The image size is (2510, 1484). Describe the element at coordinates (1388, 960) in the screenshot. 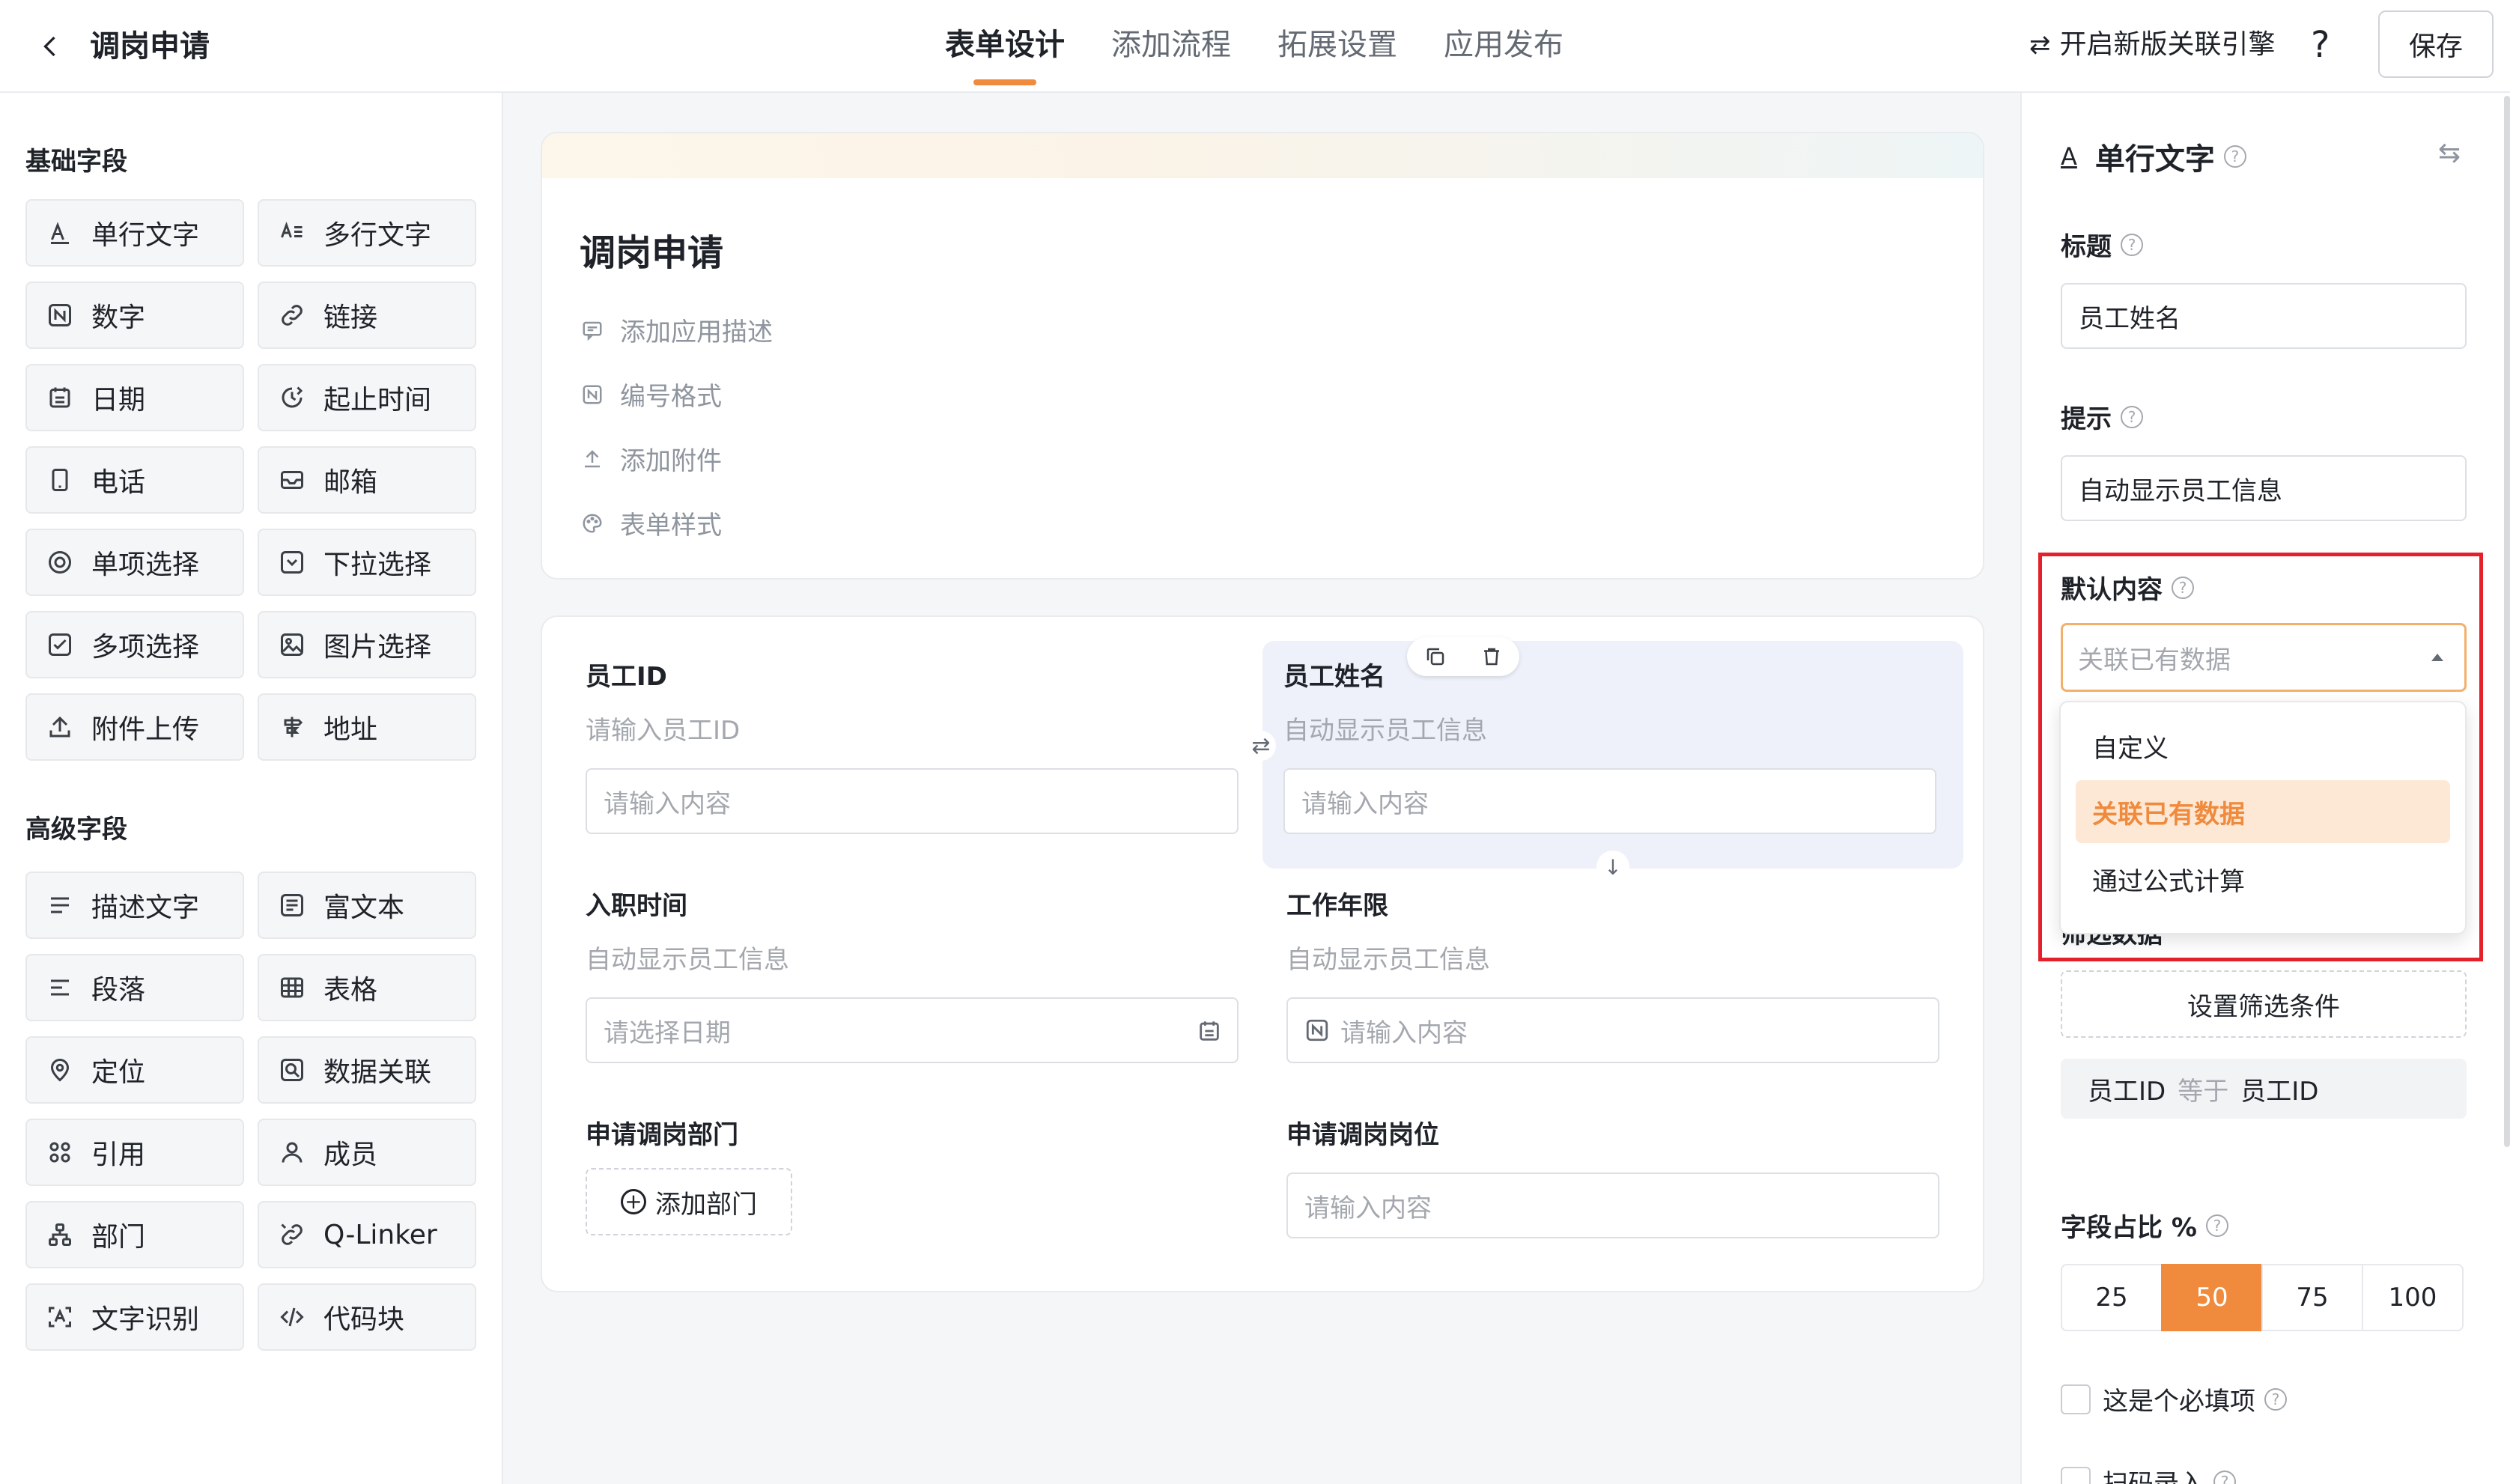

I see `work-years-hint: 自动显示员工信息` at that location.